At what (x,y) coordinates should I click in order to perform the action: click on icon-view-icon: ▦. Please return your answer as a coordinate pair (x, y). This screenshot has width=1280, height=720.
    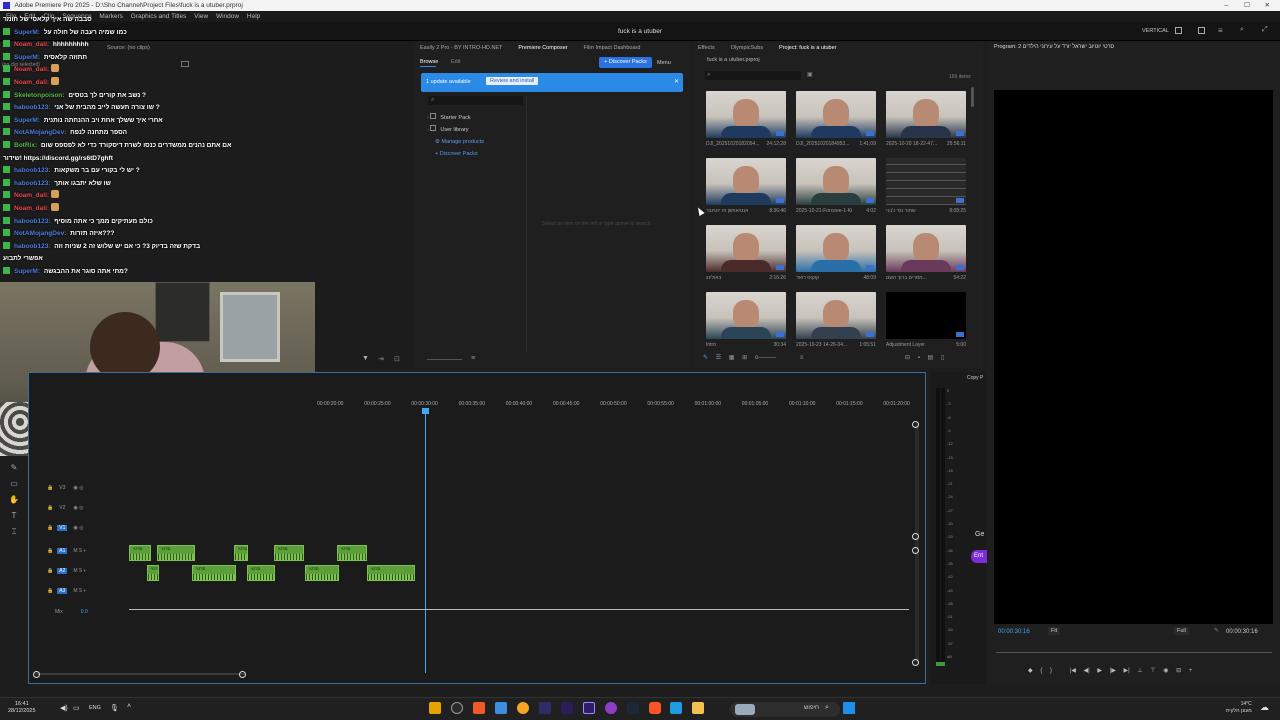
    Looking at the image, I should click on (732, 358).